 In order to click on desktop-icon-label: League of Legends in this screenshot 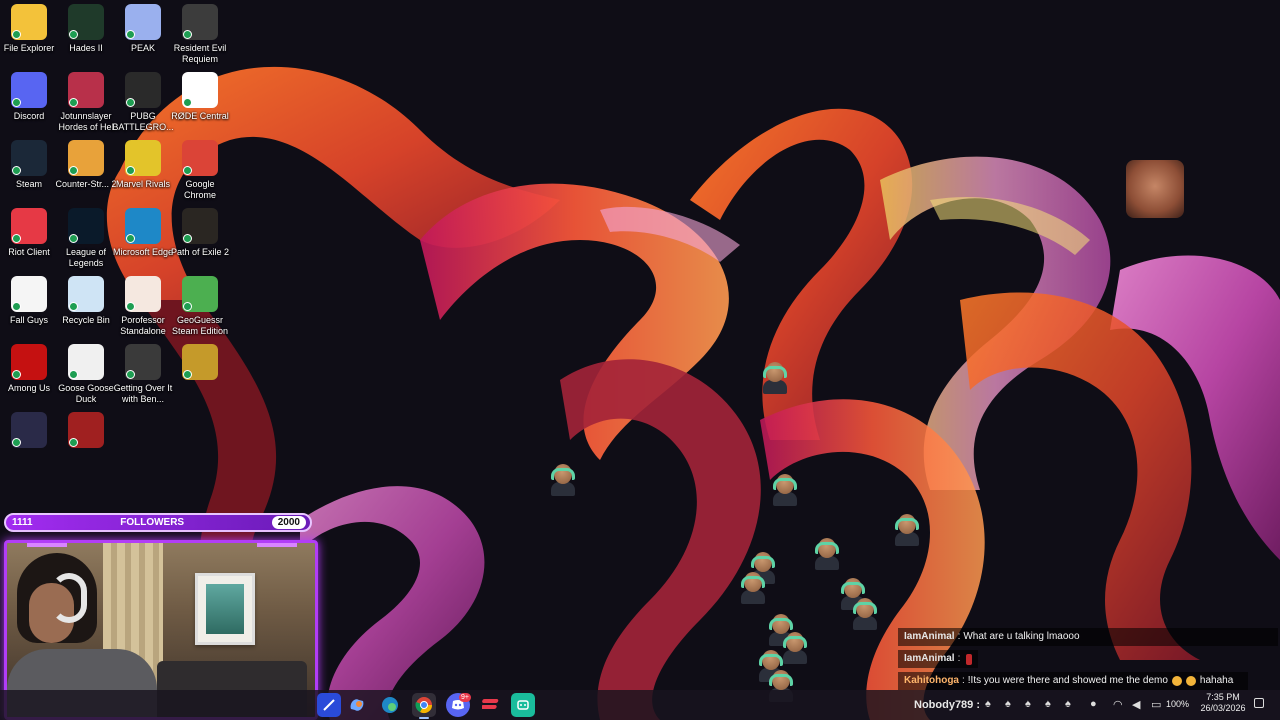, I will do `click(86, 257)`.